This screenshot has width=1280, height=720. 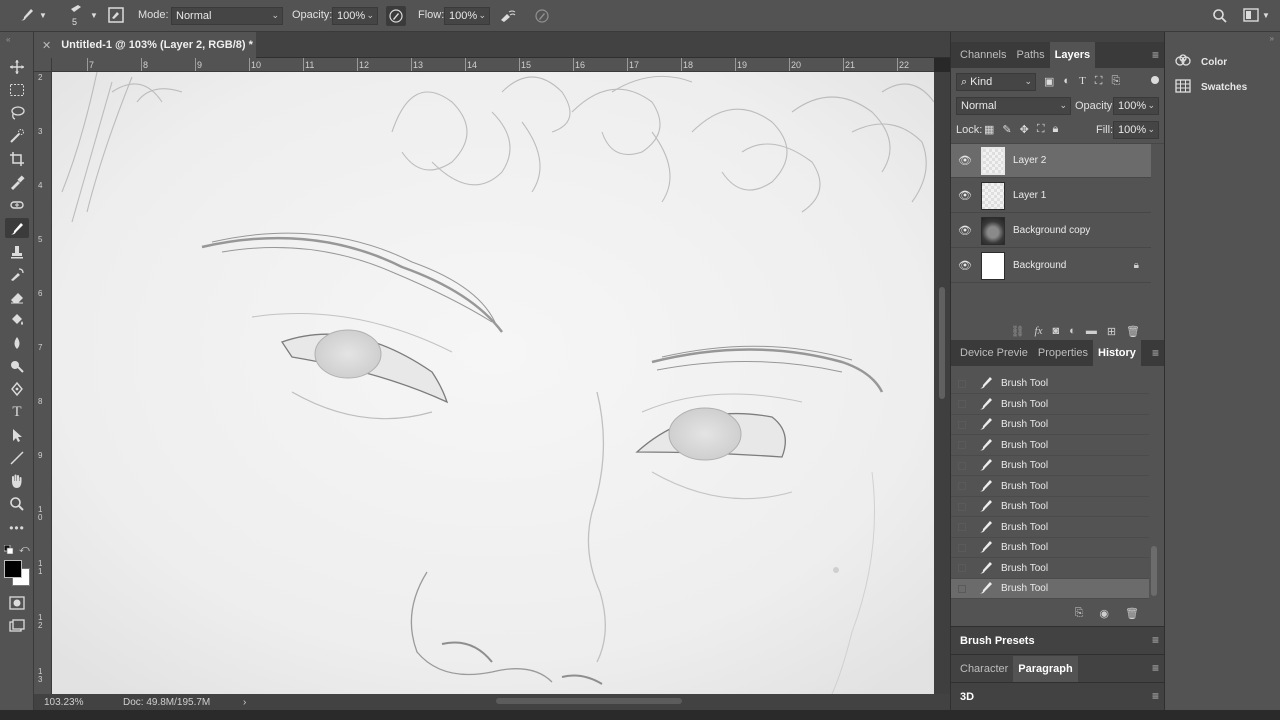 I want to click on collapse-icon: «, so click(x=8, y=39).